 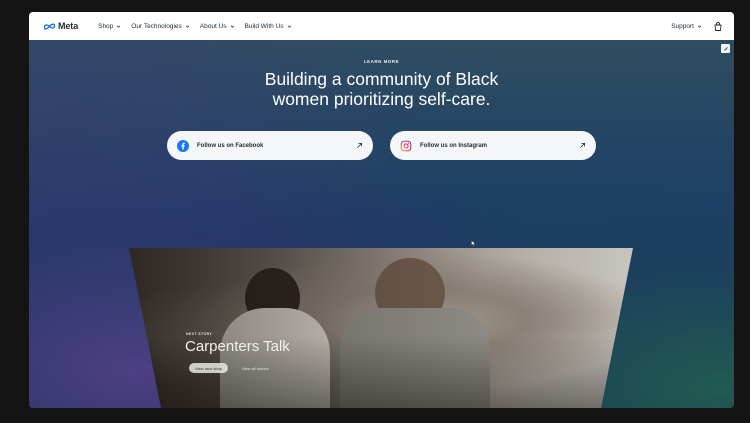 What do you see at coordinates (454, 145) in the screenshot?
I see `instagram-label: Follow us on Instagram` at bounding box center [454, 145].